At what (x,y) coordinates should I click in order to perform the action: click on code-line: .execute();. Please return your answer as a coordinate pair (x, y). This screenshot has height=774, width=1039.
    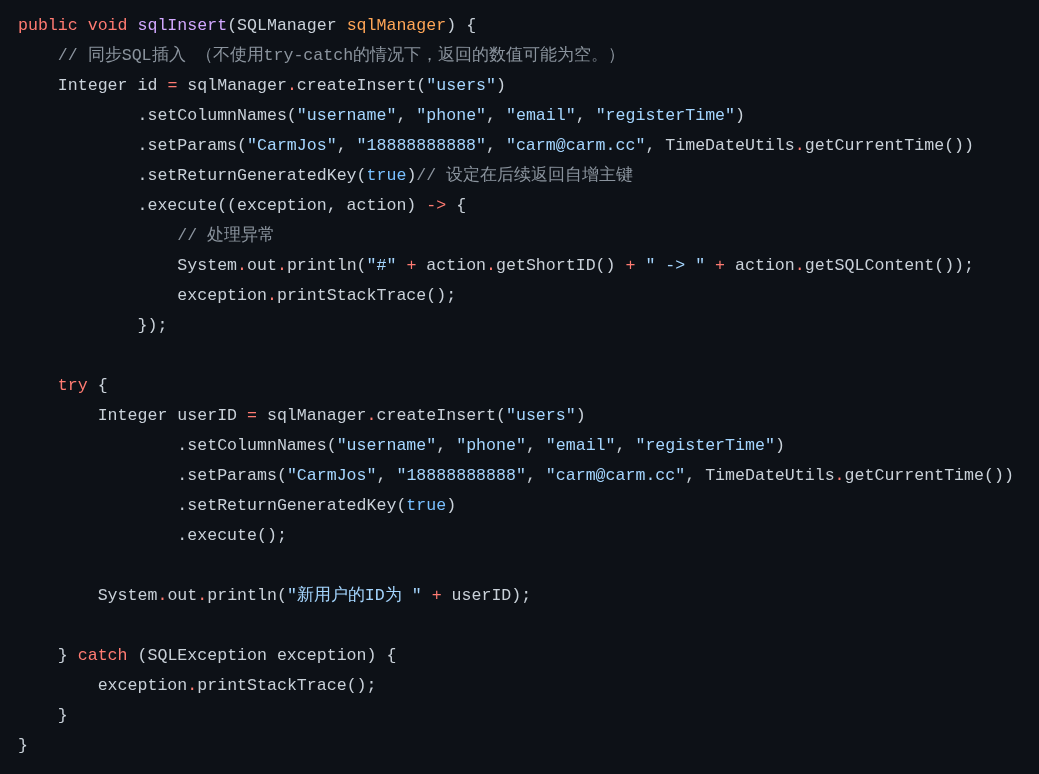
    Looking at the image, I should click on (231, 536).